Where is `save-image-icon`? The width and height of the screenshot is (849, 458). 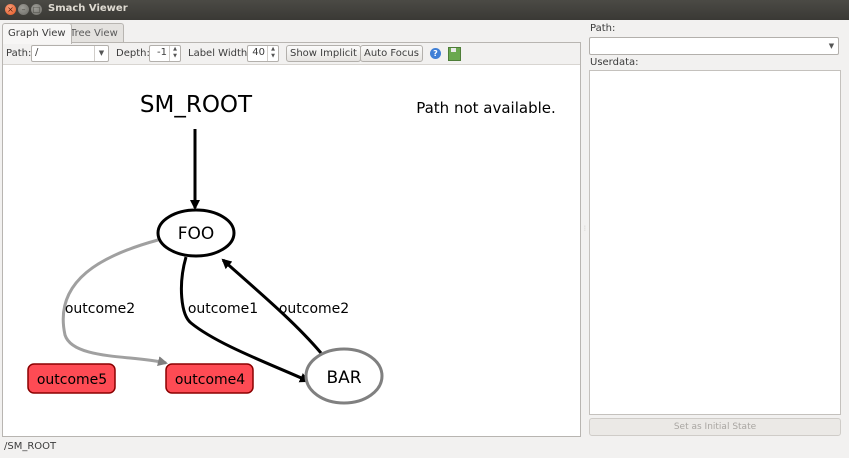 save-image-icon is located at coordinates (454, 54).